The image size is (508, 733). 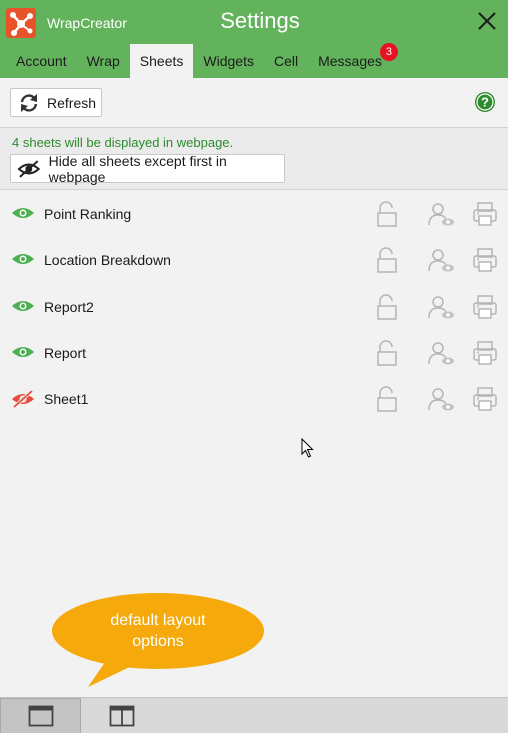 What do you see at coordinates (254, 260) in the screenshot?
I see `sheet-row: Location Breakdown` at bounding box center [254, 260].